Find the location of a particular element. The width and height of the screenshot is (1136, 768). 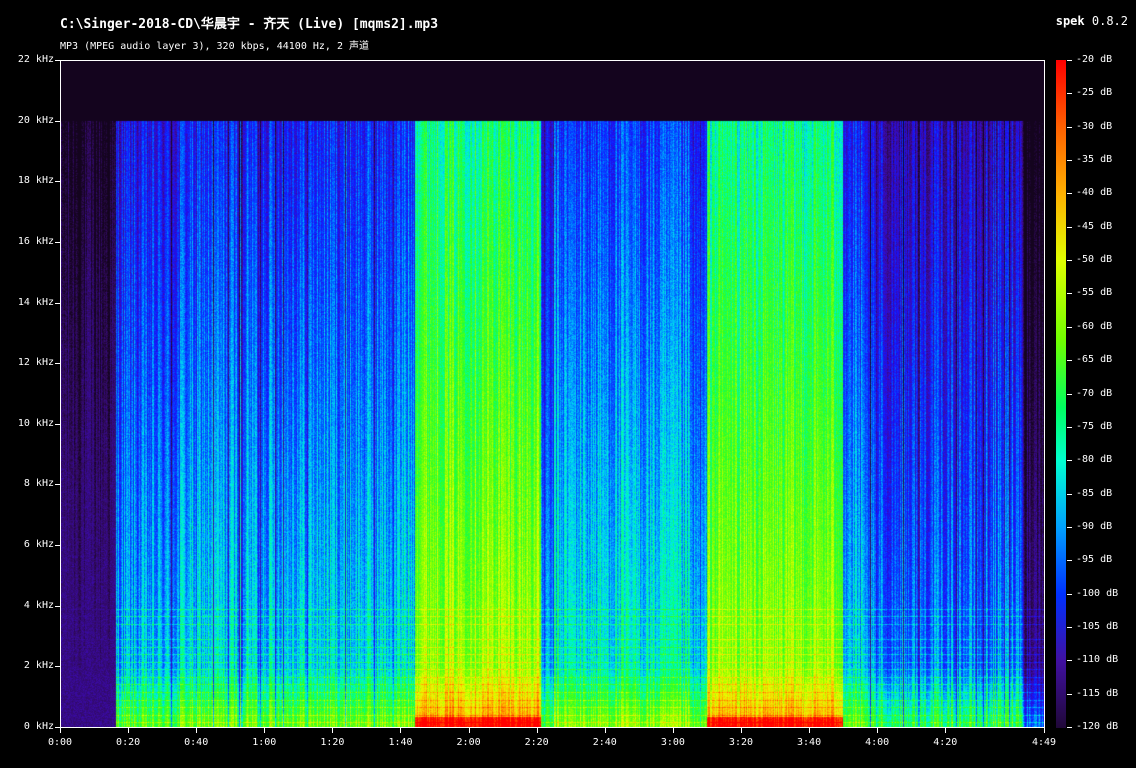

app-brand: spek 0.8.2 is located at coordinates (1092, 21).